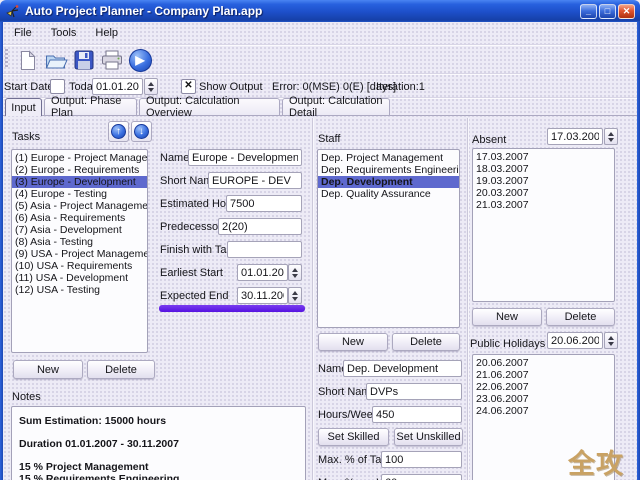  What do you see at coordinates (626, 11) in the screenshot?
I see `close-button: ✕` at bounding box center [626, 11].